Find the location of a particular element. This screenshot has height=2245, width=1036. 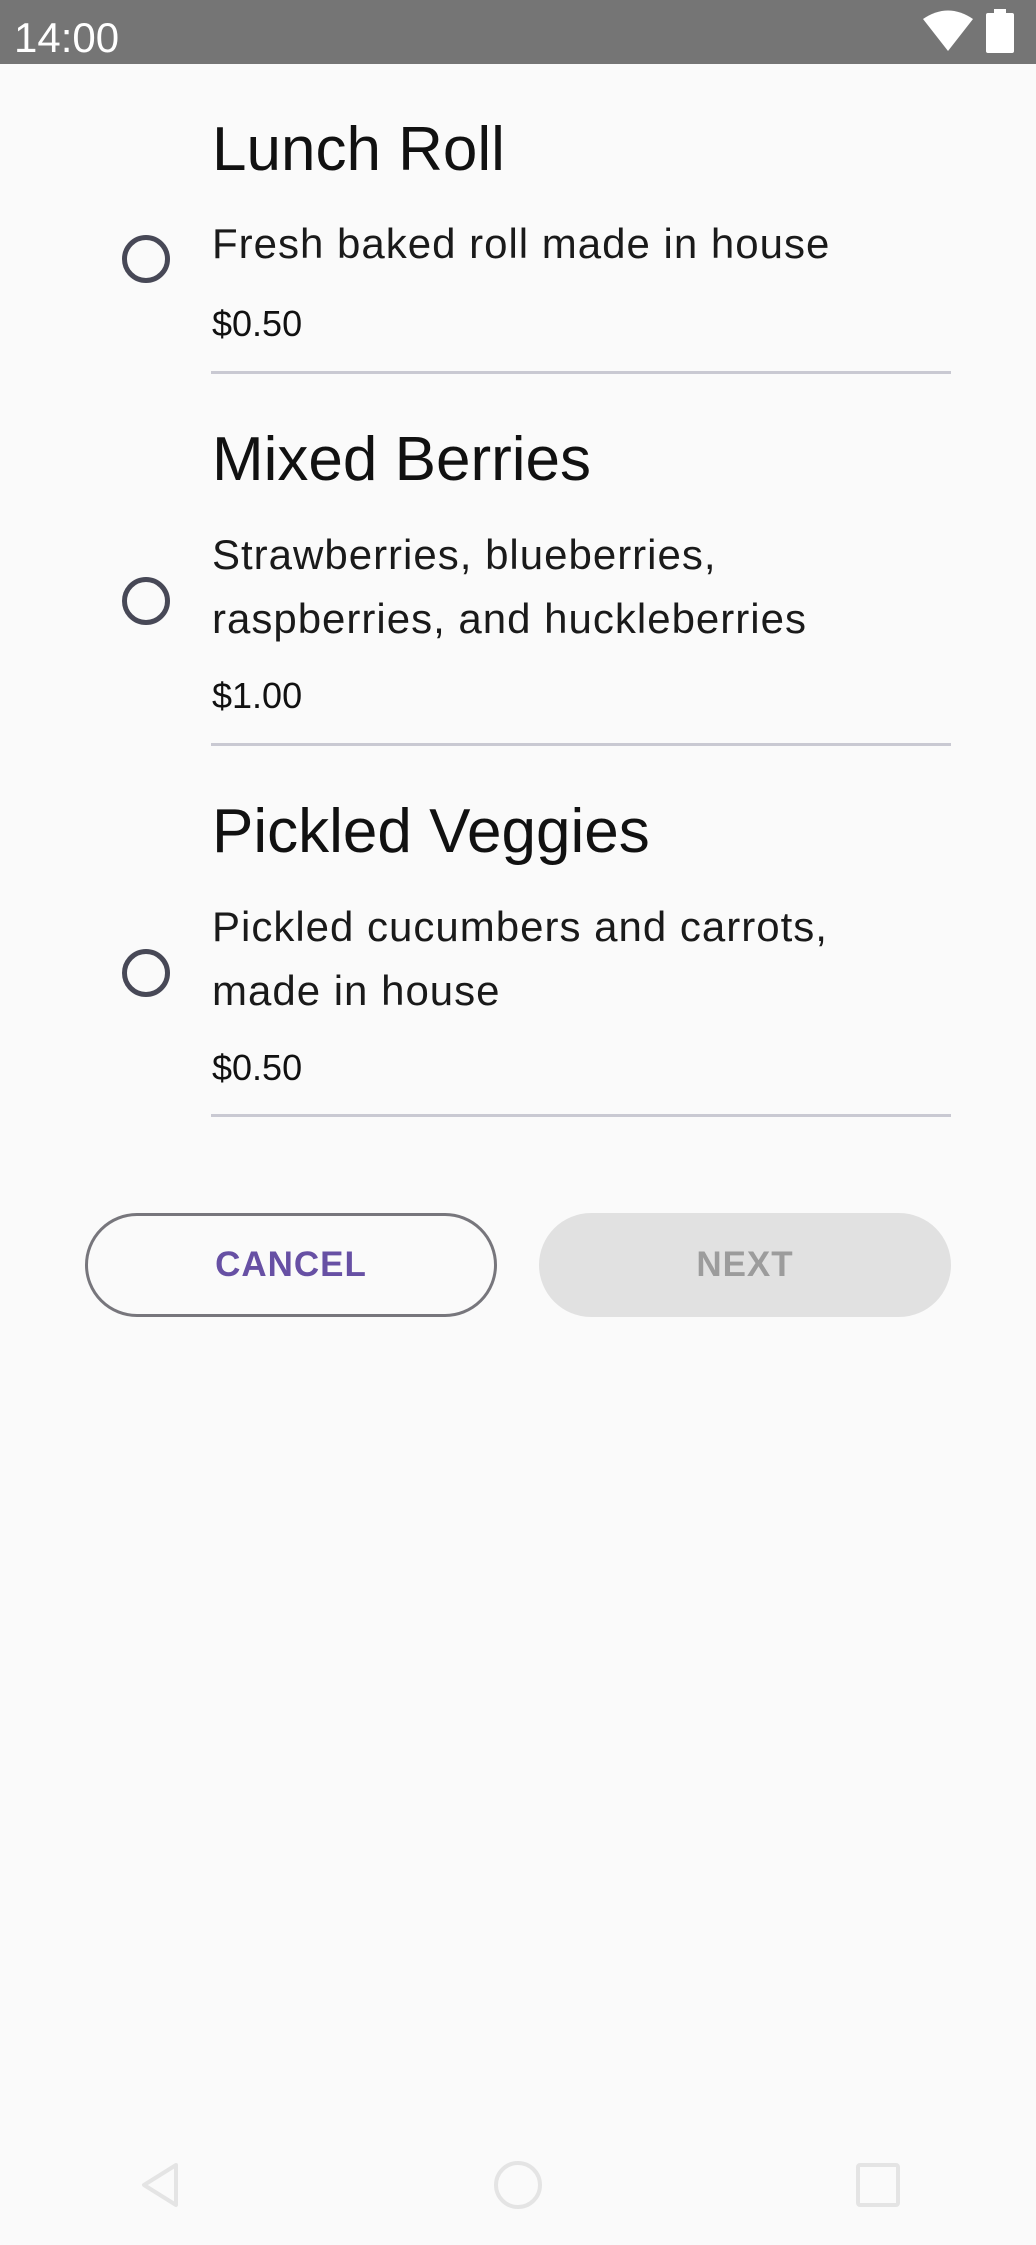

item-title: Lunch Roll is located at coordinates (358, 149).